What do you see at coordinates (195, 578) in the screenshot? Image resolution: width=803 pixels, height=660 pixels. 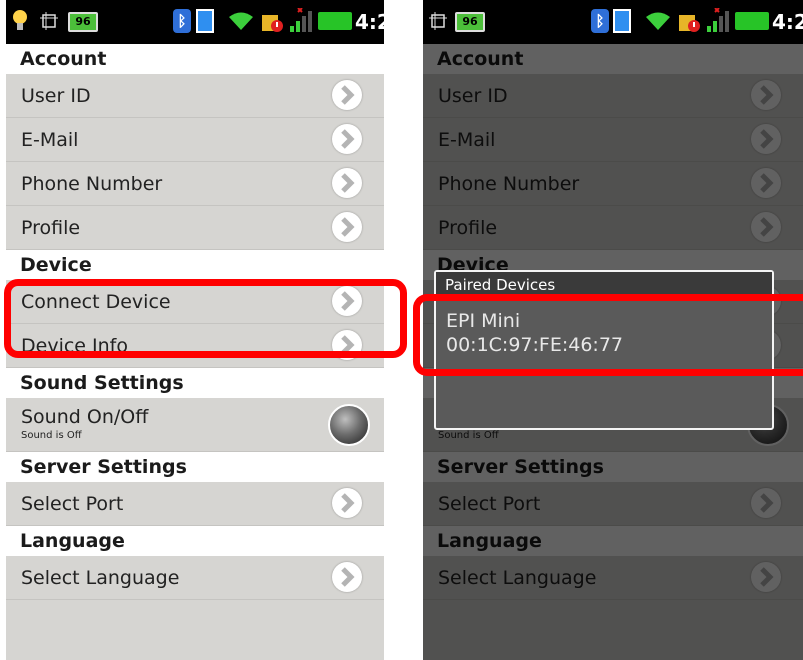 I see `settings-item-select-language: Select Language` at bounding box center [195, 578].